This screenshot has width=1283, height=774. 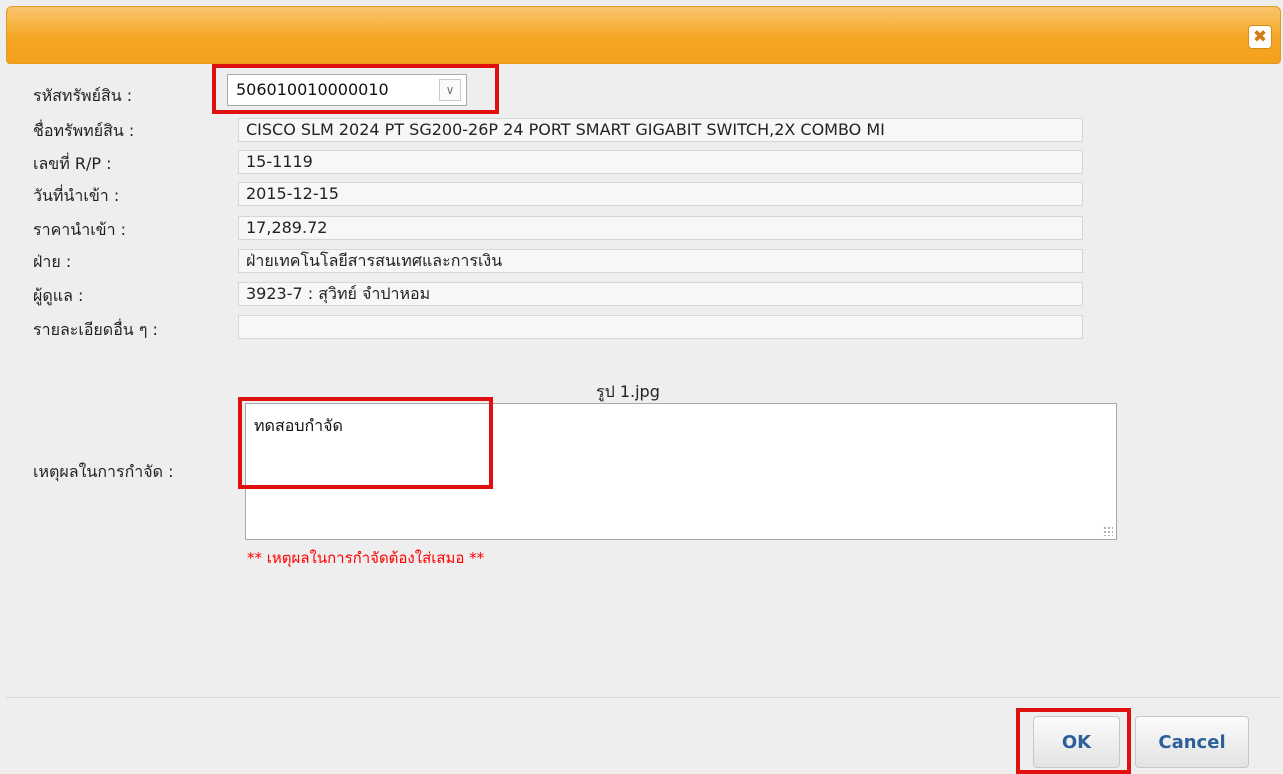 I want to click on import-date-field: 2015-12-15, so click(x=660, y=194).